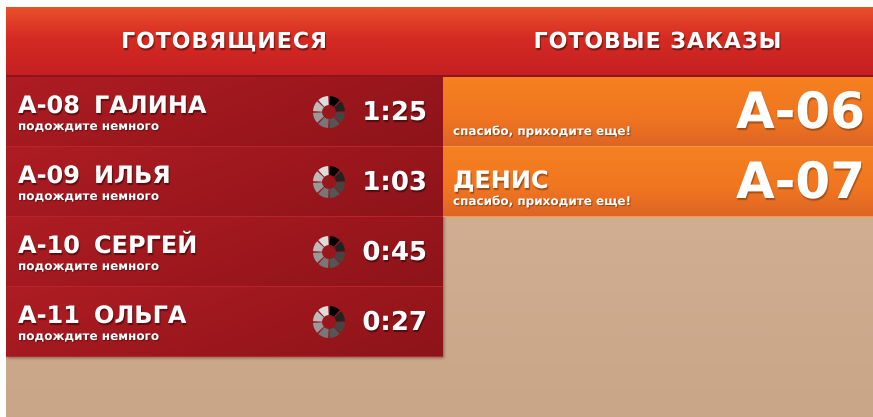 This screenshot has height=417, width=873. What do you see at coordinates (394, 111) in the screenshot?
I see `timer: 1:25` at bounding box center [394, 111].